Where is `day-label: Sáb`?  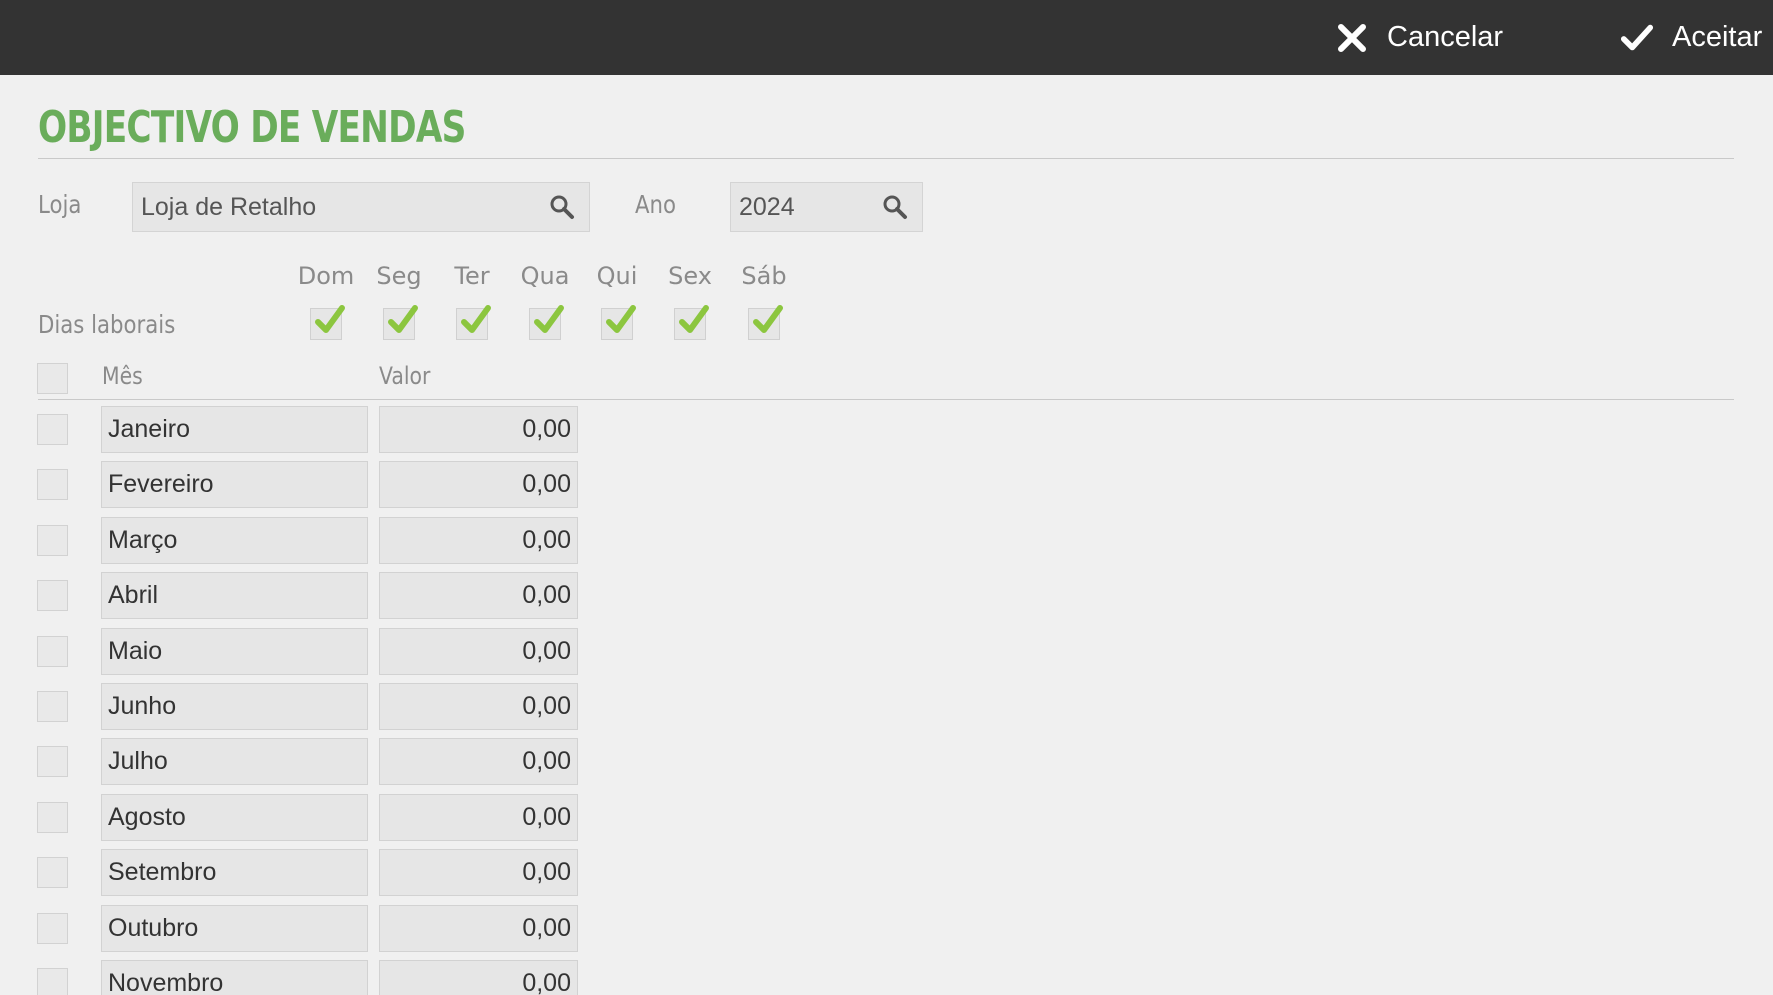 day-label: Sáb is located at coordinates (764, 276).